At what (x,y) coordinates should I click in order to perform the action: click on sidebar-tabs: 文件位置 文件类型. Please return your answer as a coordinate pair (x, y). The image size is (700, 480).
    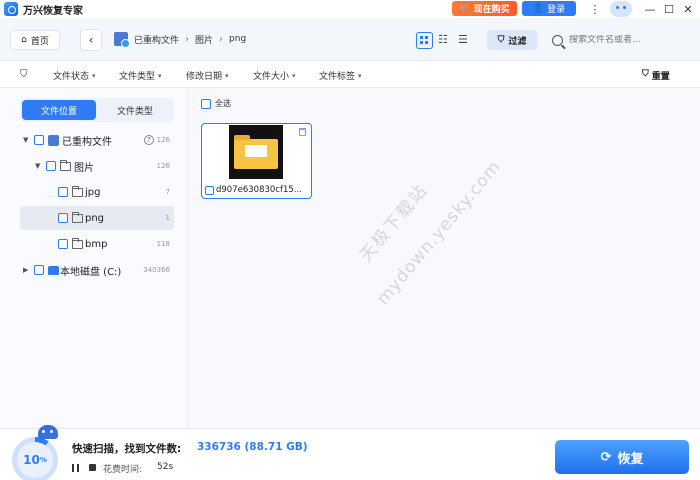
    Looking at the image, I should click on (97, 110).